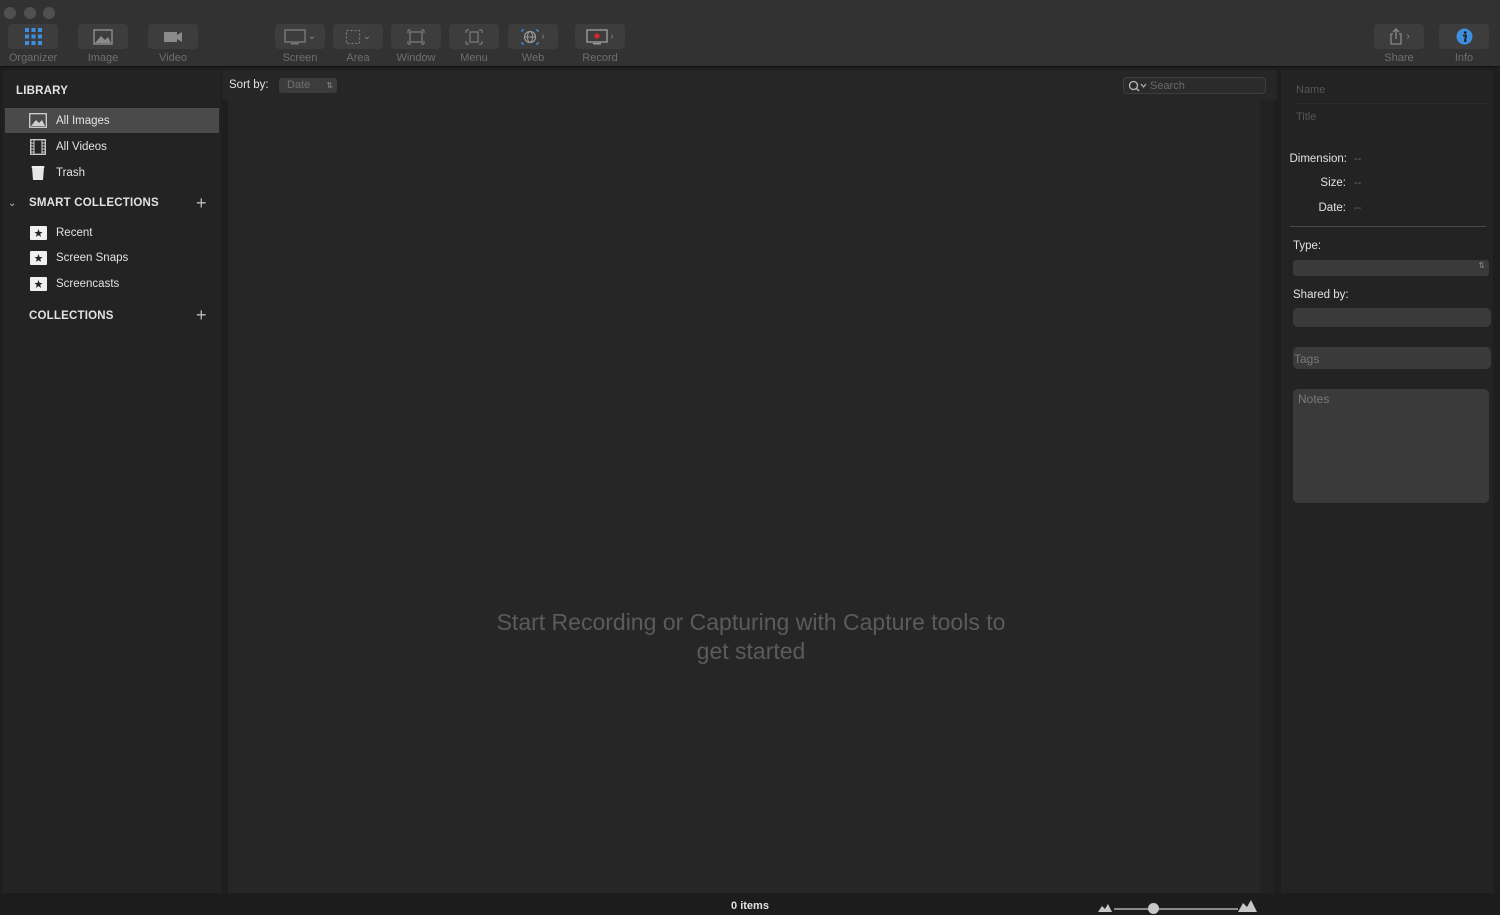  I want to click on globe-icon, so click(530, 36).